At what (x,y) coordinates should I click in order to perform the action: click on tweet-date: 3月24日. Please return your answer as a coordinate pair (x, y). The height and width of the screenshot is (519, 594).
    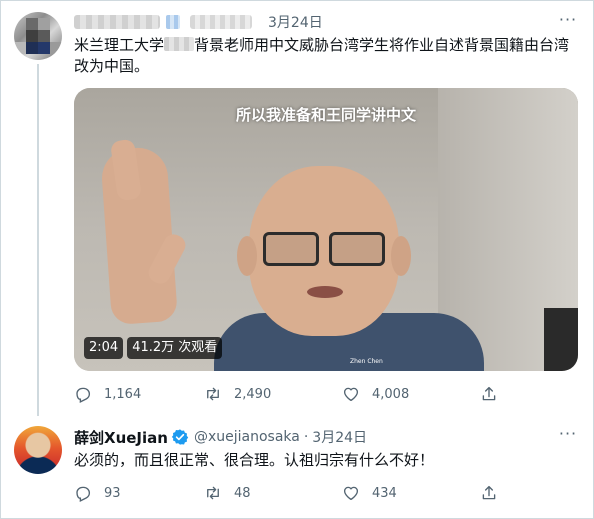
    Looking at the image, I should click on (295, 22).